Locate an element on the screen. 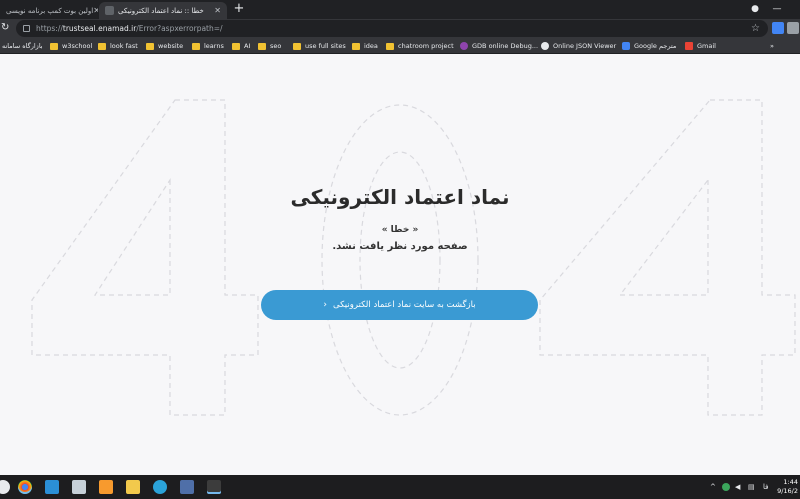  bookmark-item: look fast is located at coordinates (118, 46).